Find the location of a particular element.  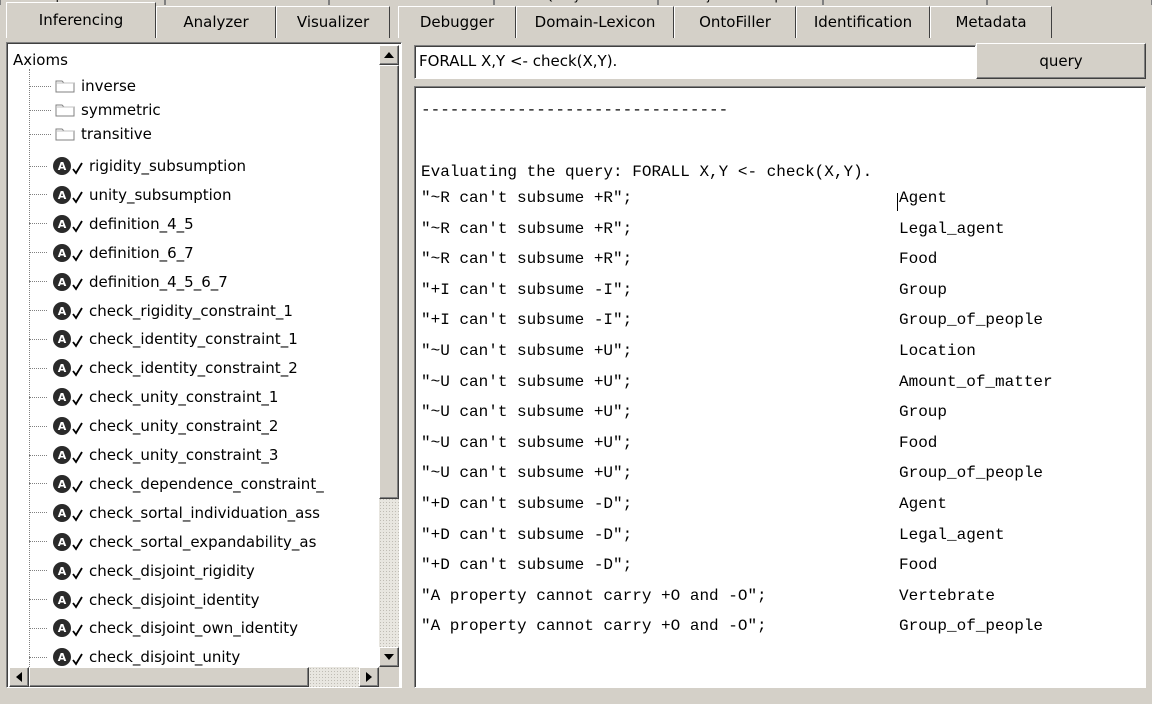

scroll-left-button is located at coordinates (19, 677).